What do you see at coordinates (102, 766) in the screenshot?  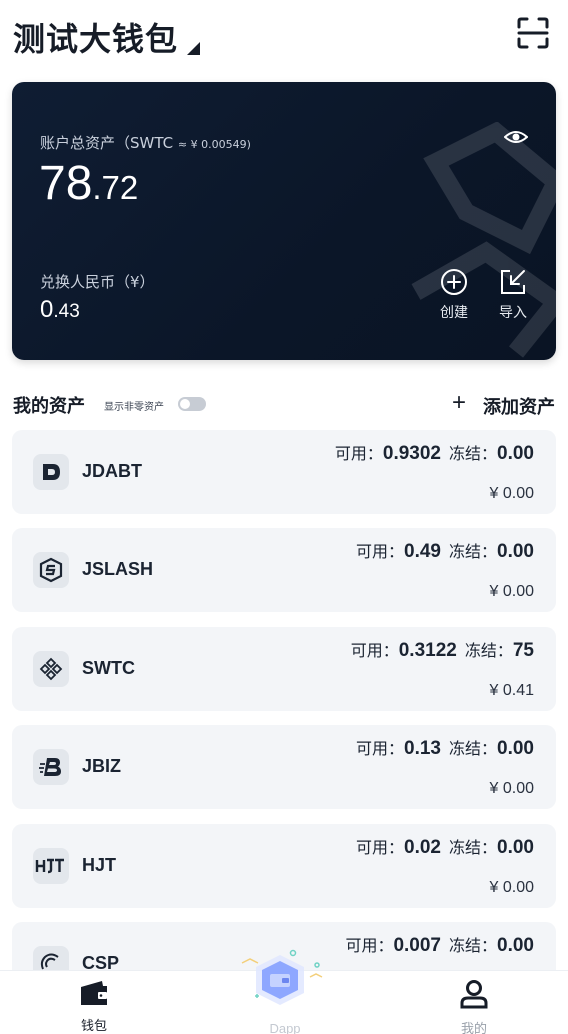 I see `asset-symbol: JBIZ` at bounding box center [102, 766].